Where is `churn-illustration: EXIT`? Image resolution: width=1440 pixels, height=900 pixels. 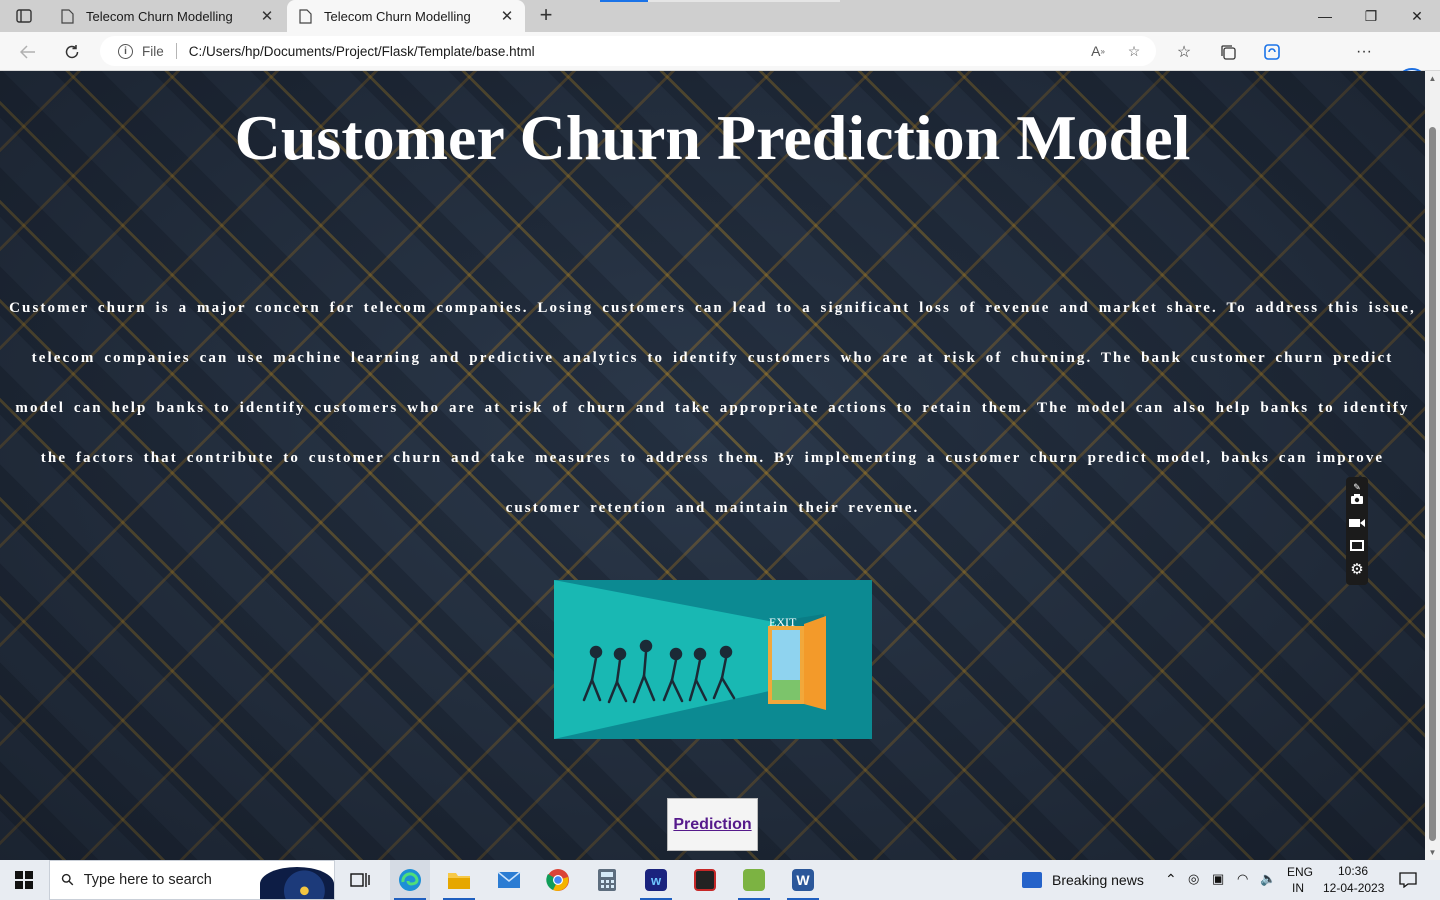 churn-illustration: EXIT is located at coordinates (713, 659).